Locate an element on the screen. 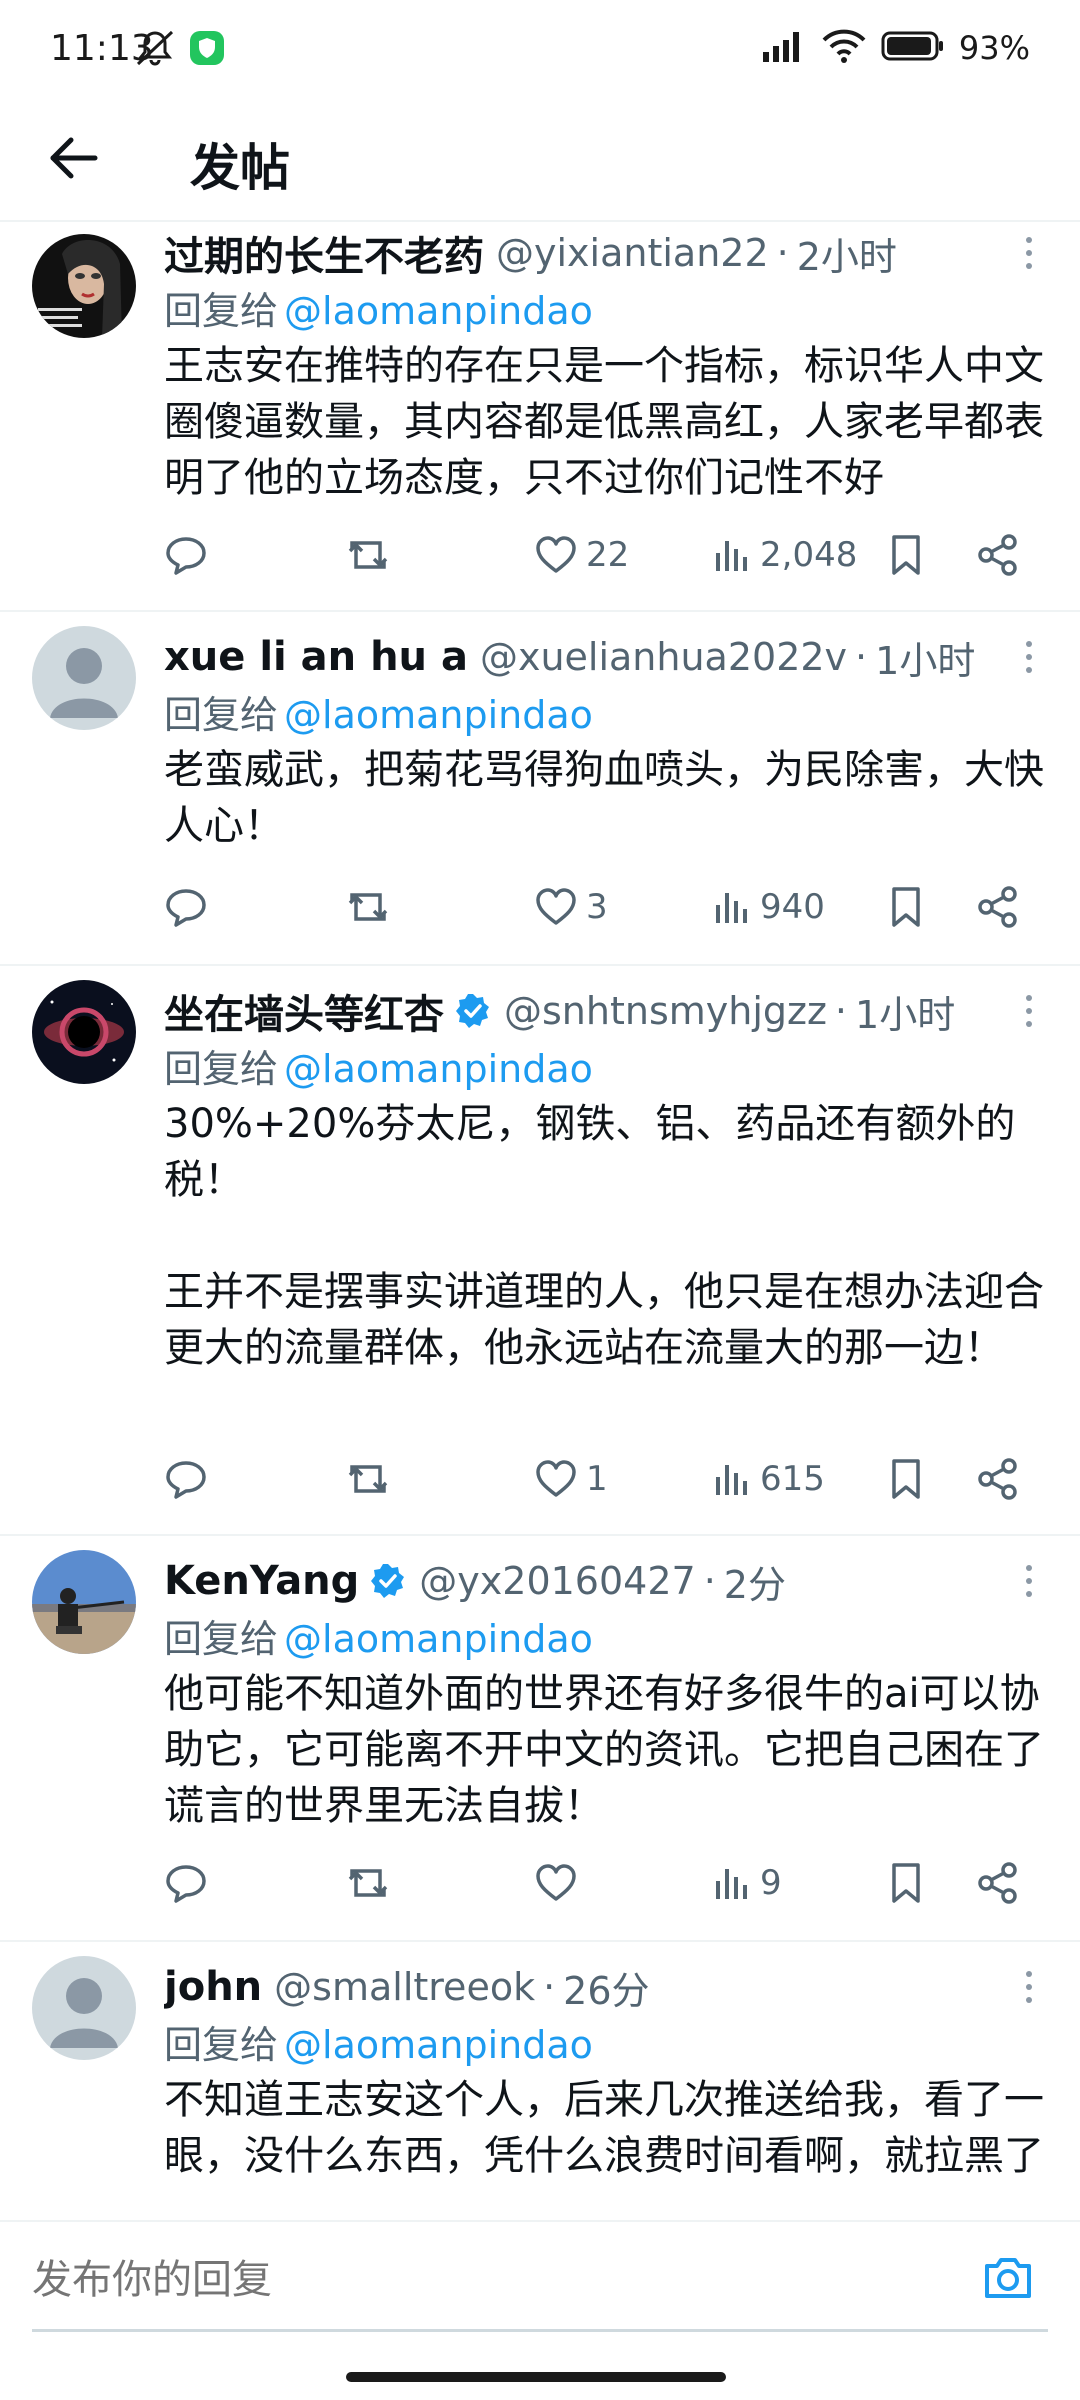 Image resolution: width=1080 pixels, height=2400 pixels. author-handle: @yx20160427 is located at coordinates (557, 1581).